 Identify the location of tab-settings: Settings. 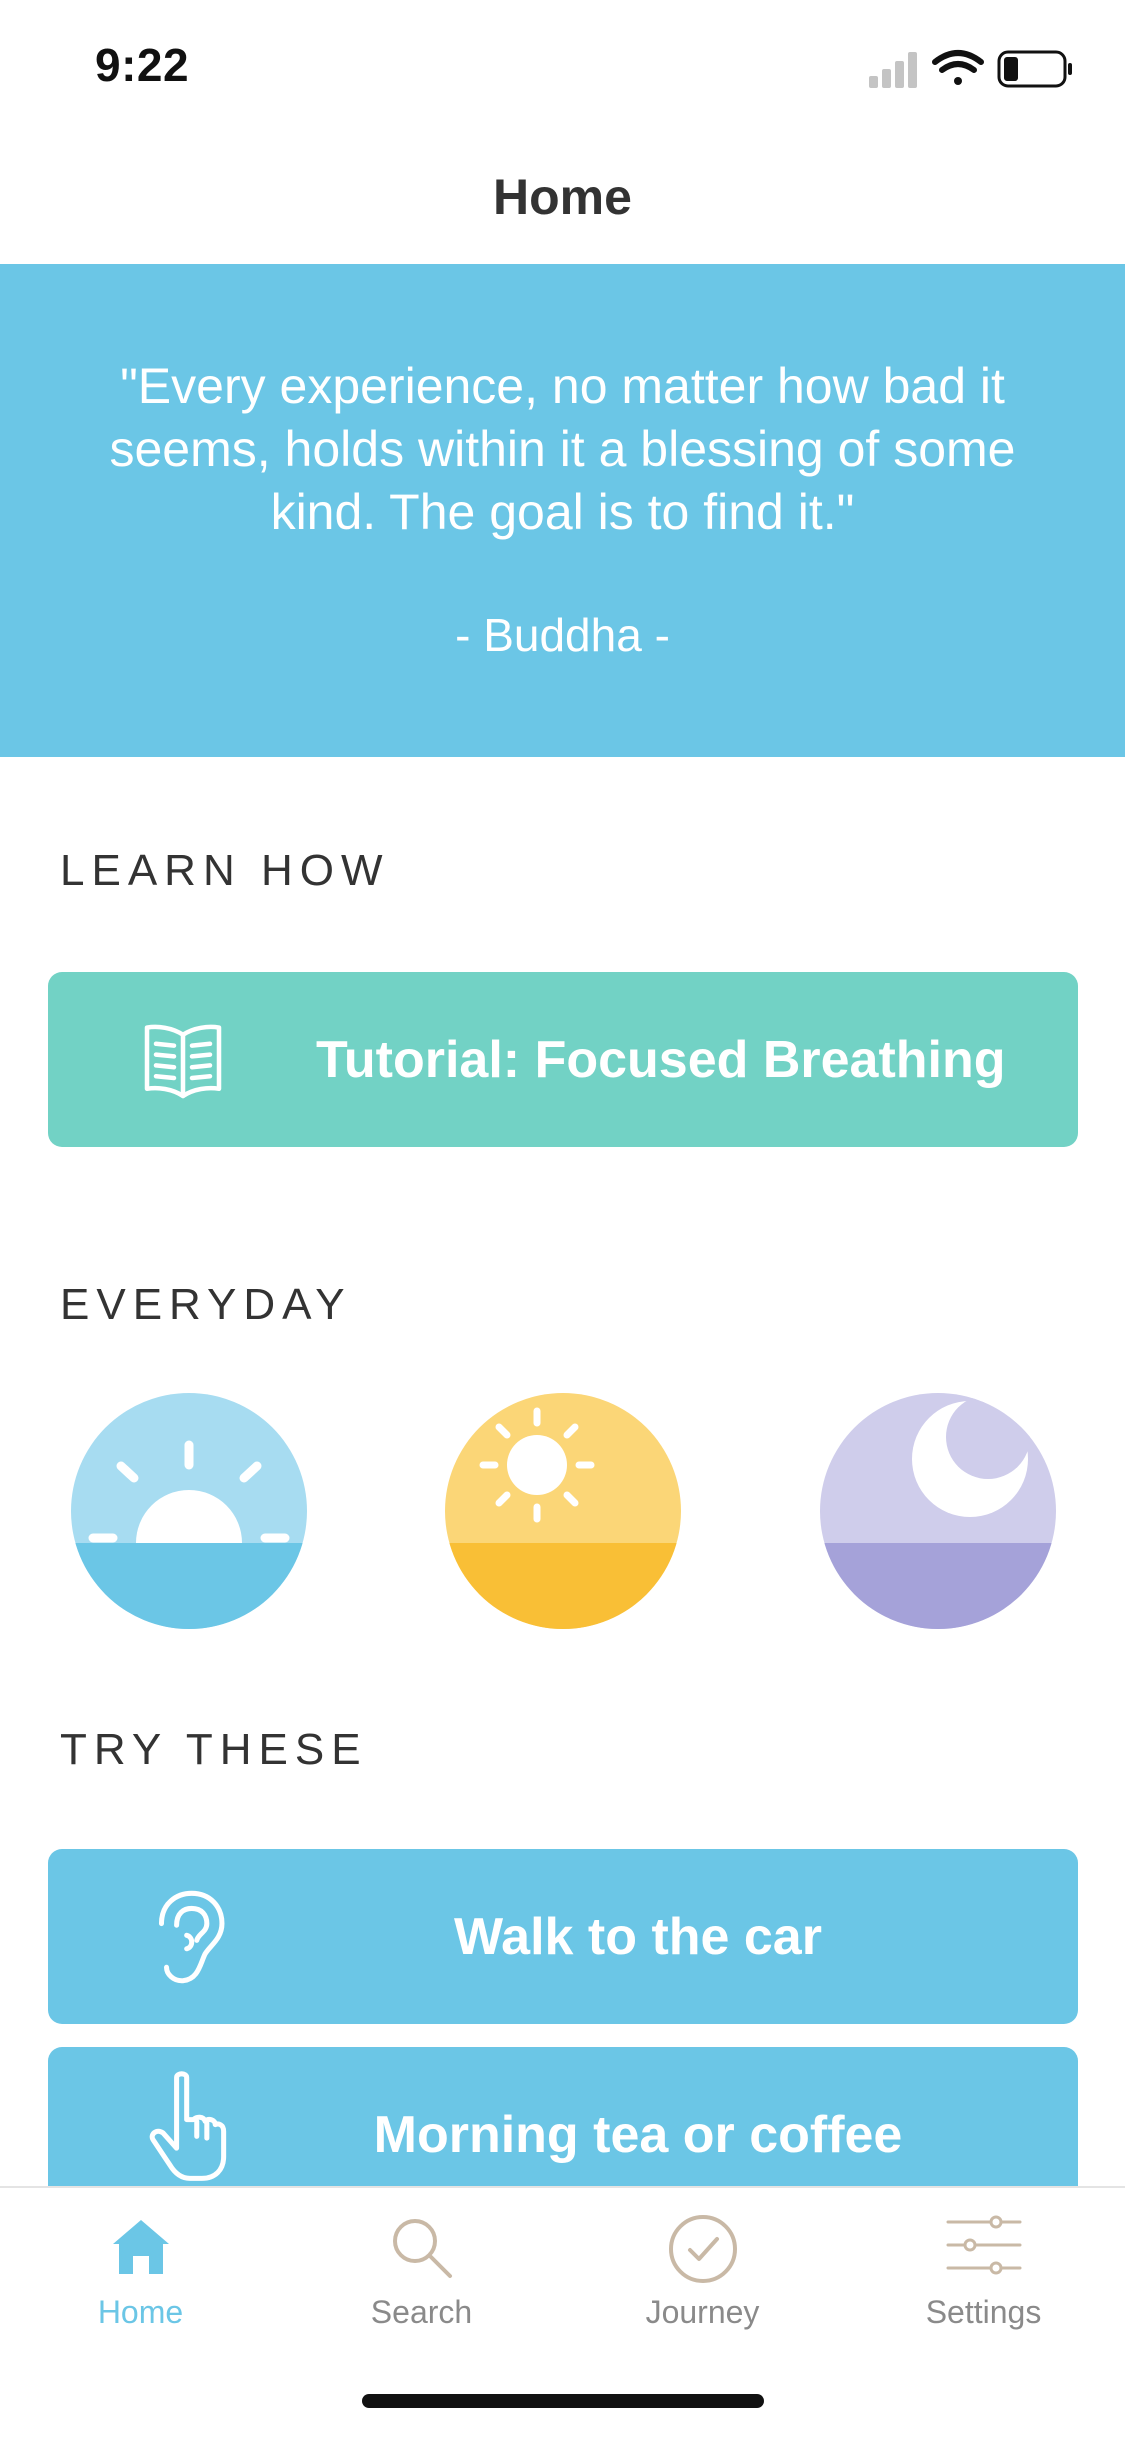
(983, 2268).